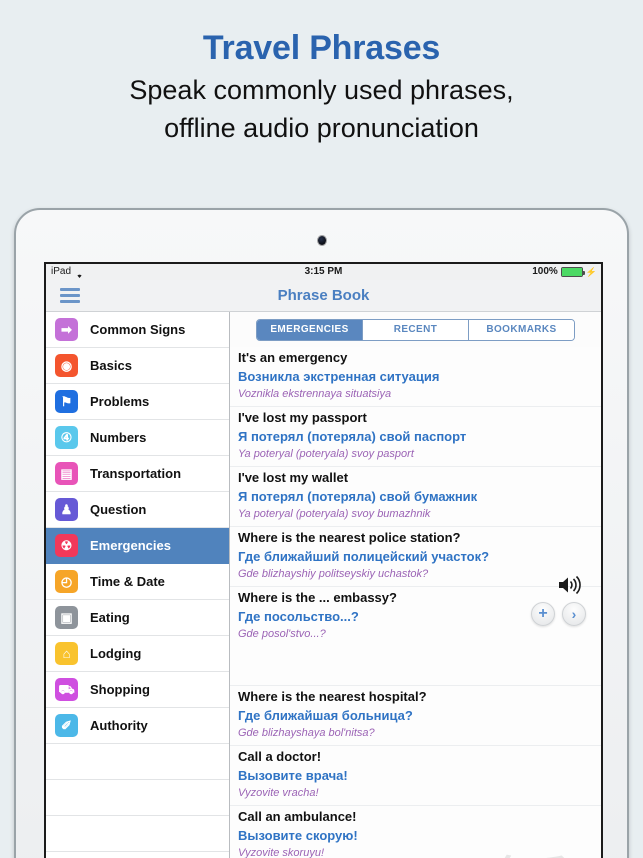 This screenshot has height=858, width=643. I want to click on sidebar-item-shopping: ⛟ Shopping, so click(137, 690).